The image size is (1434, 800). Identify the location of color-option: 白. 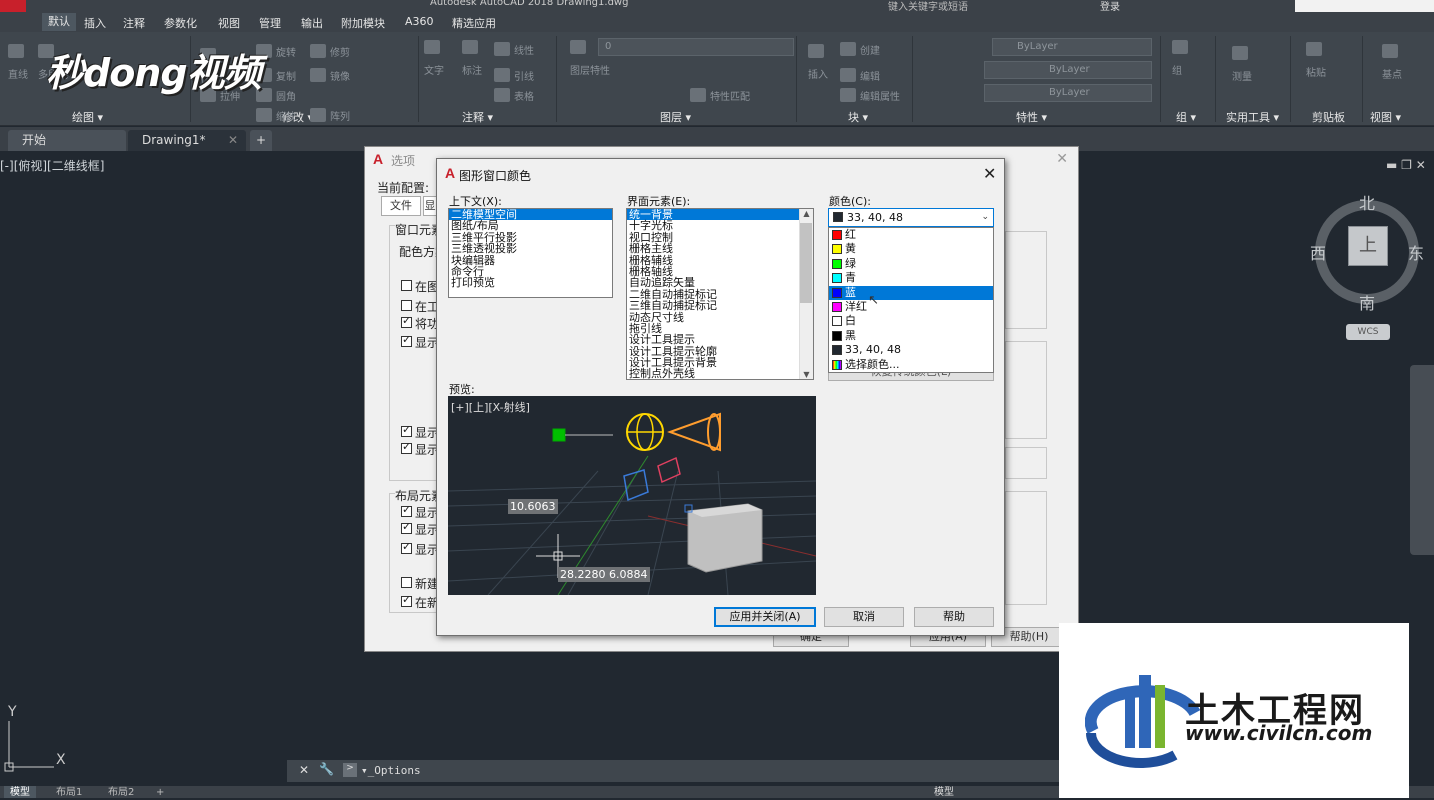
(911, 321).